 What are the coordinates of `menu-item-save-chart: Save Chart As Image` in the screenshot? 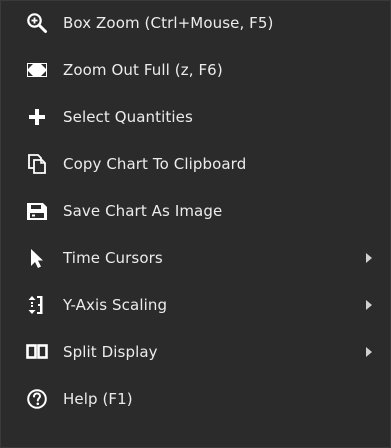 It's located at (195, 211).